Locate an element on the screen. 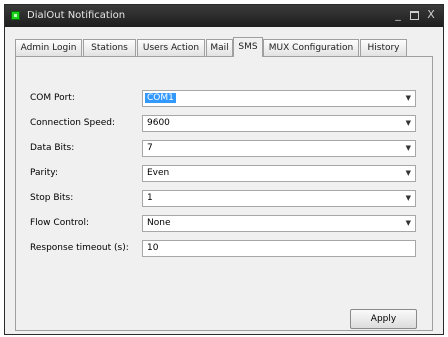 The height and width of the screenshot is (337, 448). window-title: DialOut Notification is located at coordinates (76, 15).